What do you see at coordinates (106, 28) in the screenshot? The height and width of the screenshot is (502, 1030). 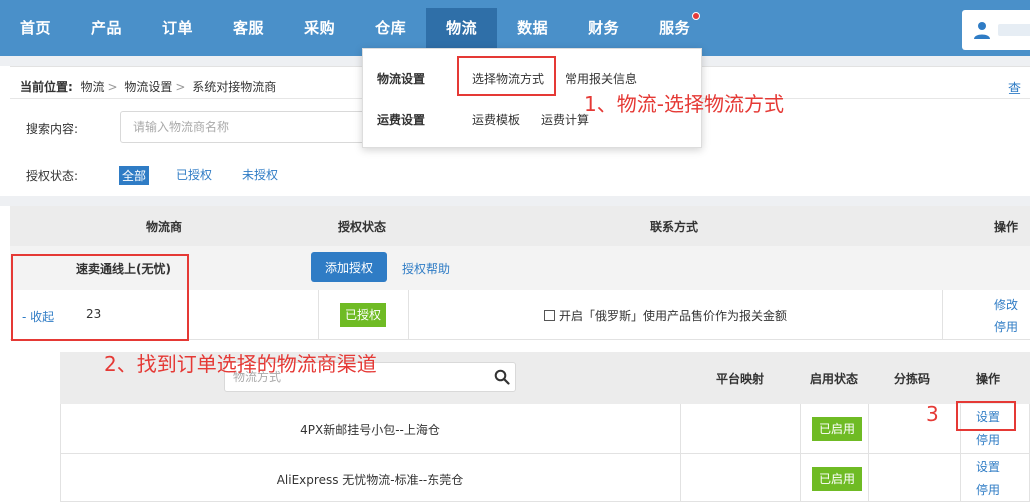 I see `nav-tab-products: 产品` at bounding box center [106, 28].